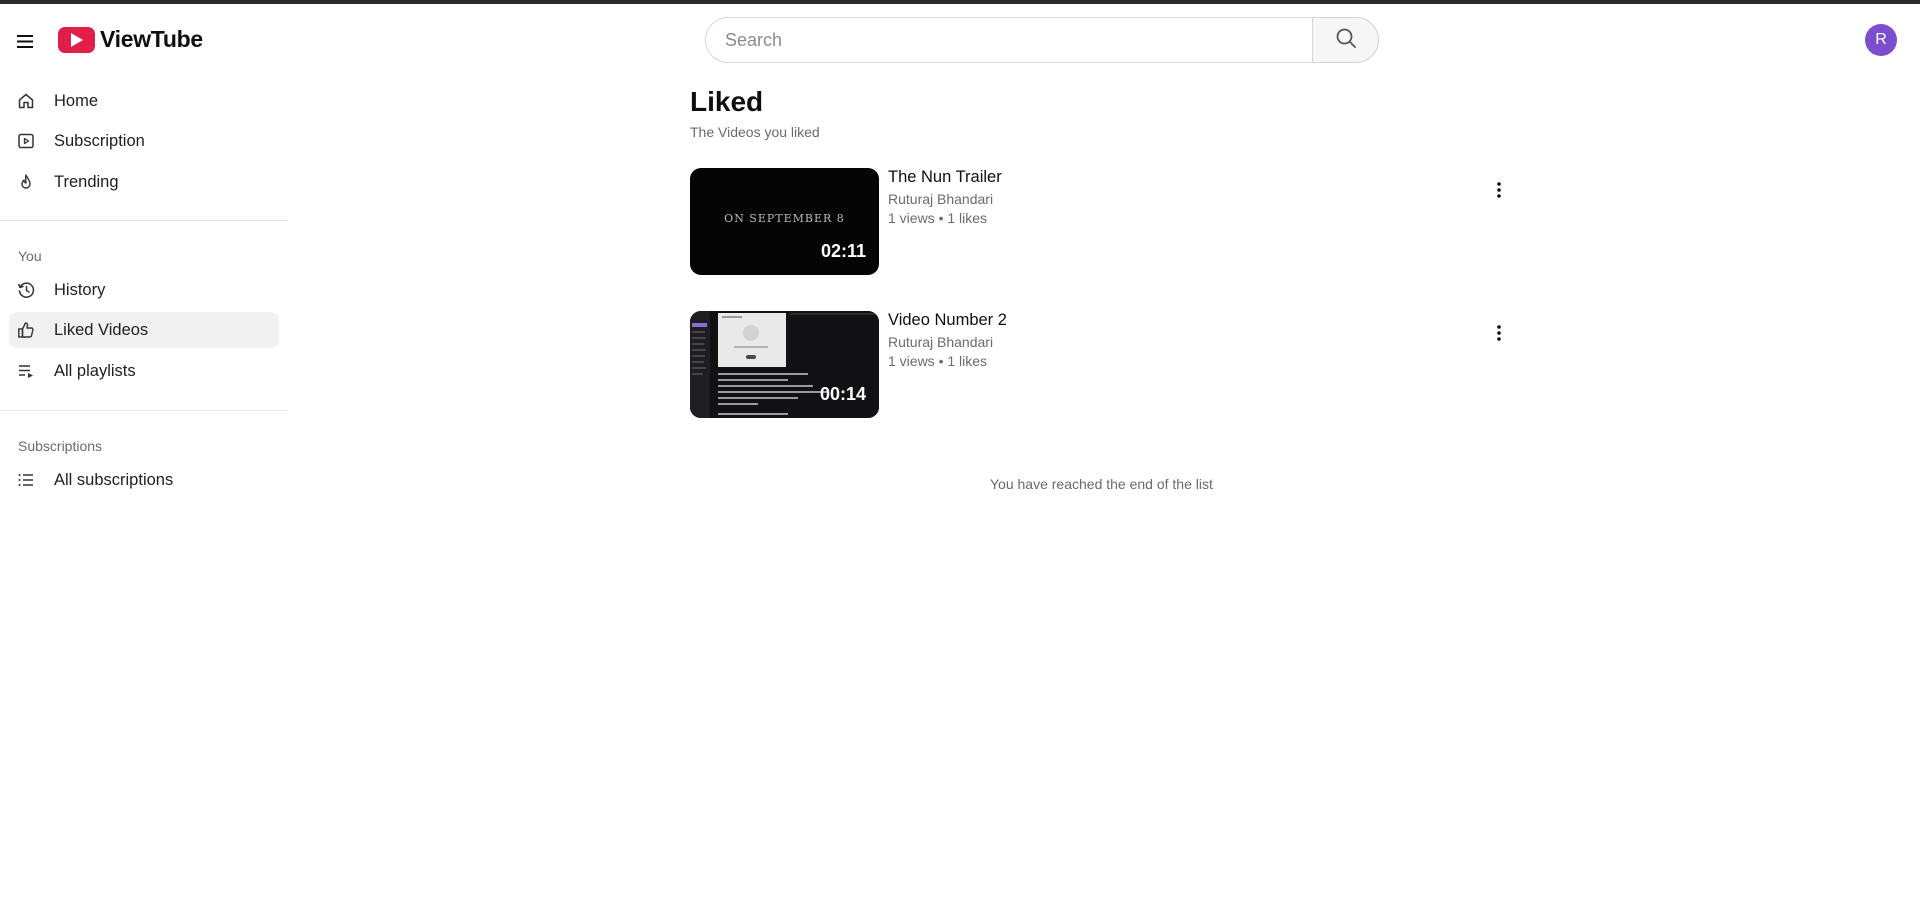  I want to click on search-icon, so click(1346, 40).